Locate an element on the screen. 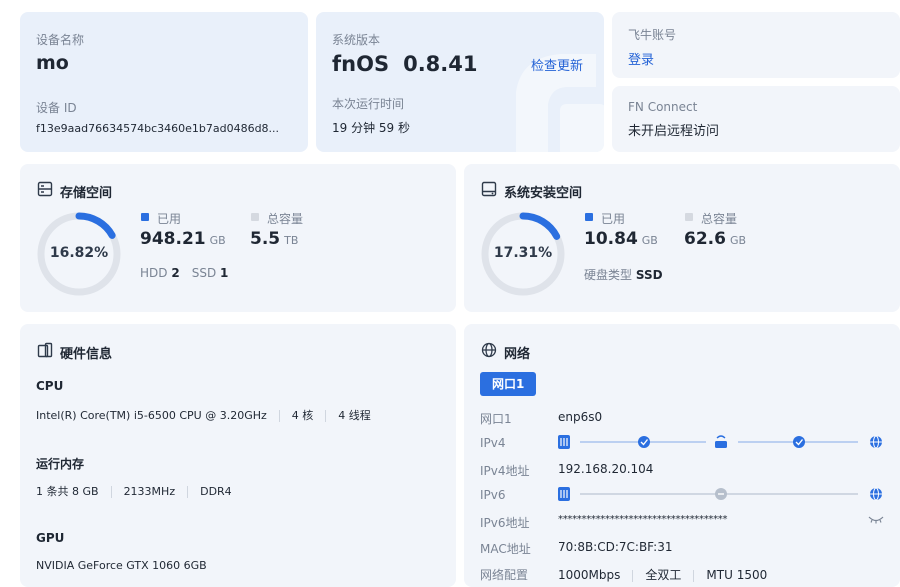  memory-count: 1 条共 8 GB is located at coordinates (67, 491).